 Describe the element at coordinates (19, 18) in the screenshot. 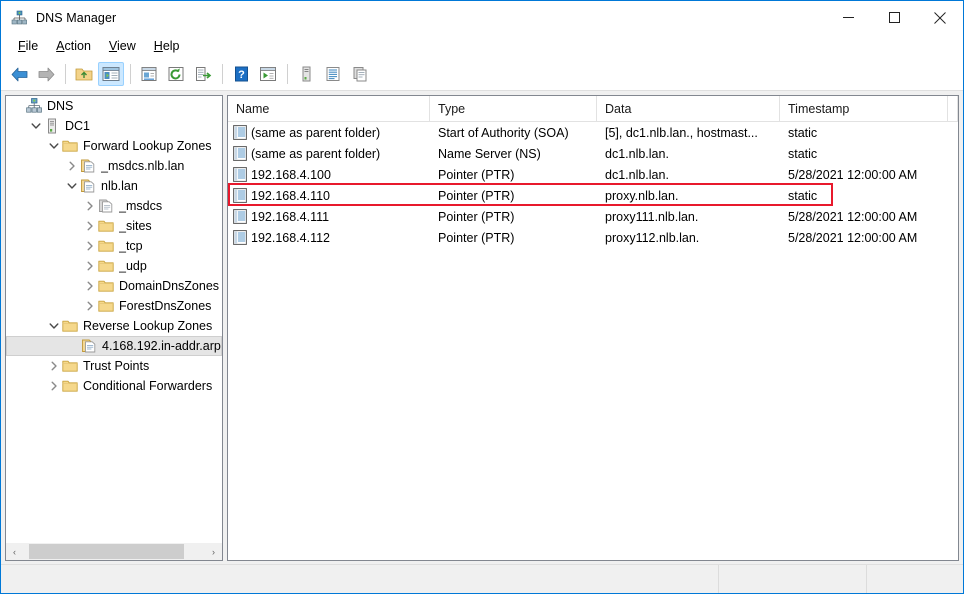

I see `dns-manager-icon` at that location.